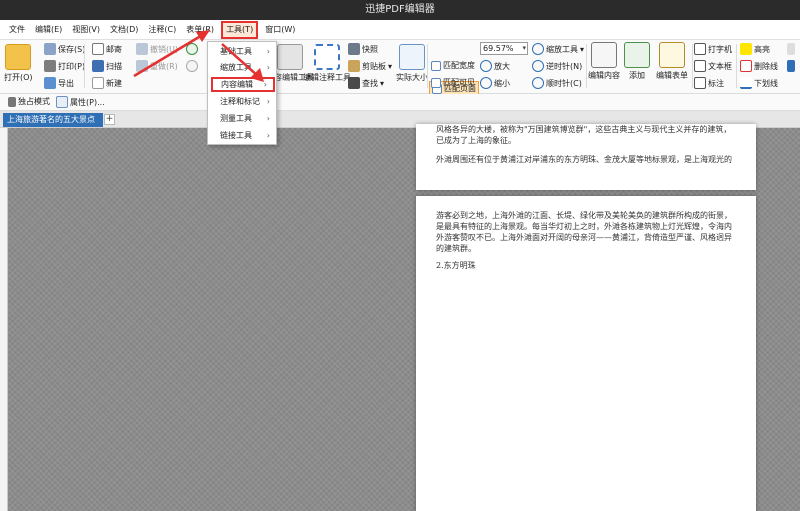  What do you see at coordinates (524, 48) in the screenshot?
I see `chevron-down-icon: ▾` at bounding box center [524, 48].